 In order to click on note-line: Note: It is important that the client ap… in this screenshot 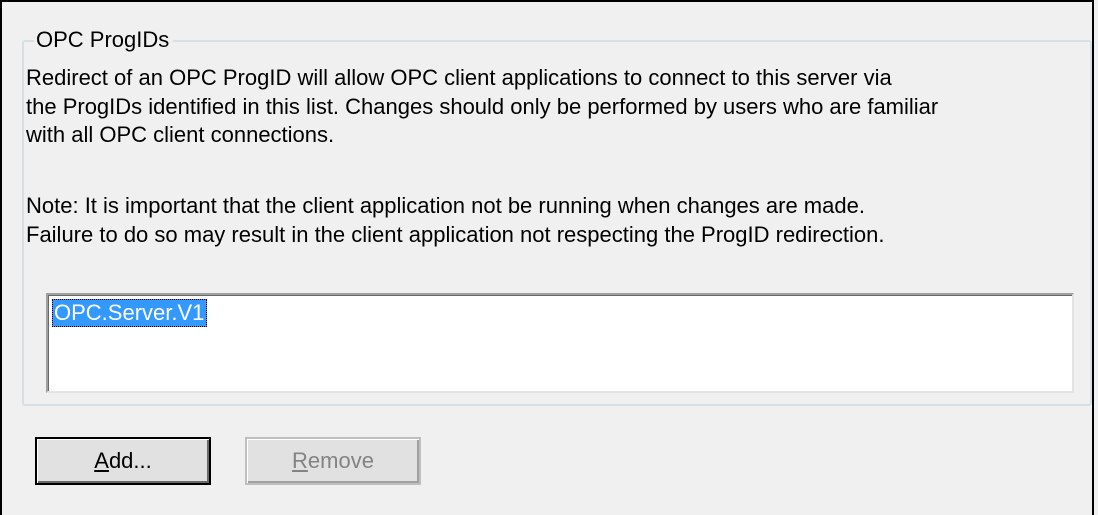, I will do `click(445, 205)`.